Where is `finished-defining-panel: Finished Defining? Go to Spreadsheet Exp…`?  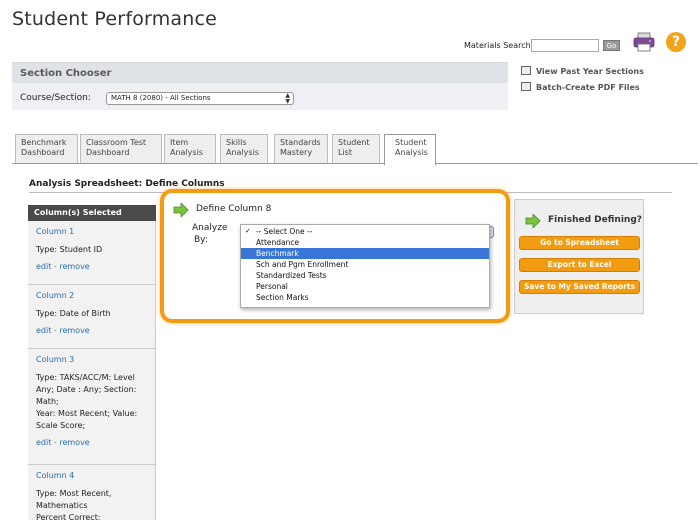 finished-defining-panel: Finished Defining? Go to Spreadsheet Exp… is located at coordinates (579, 256).